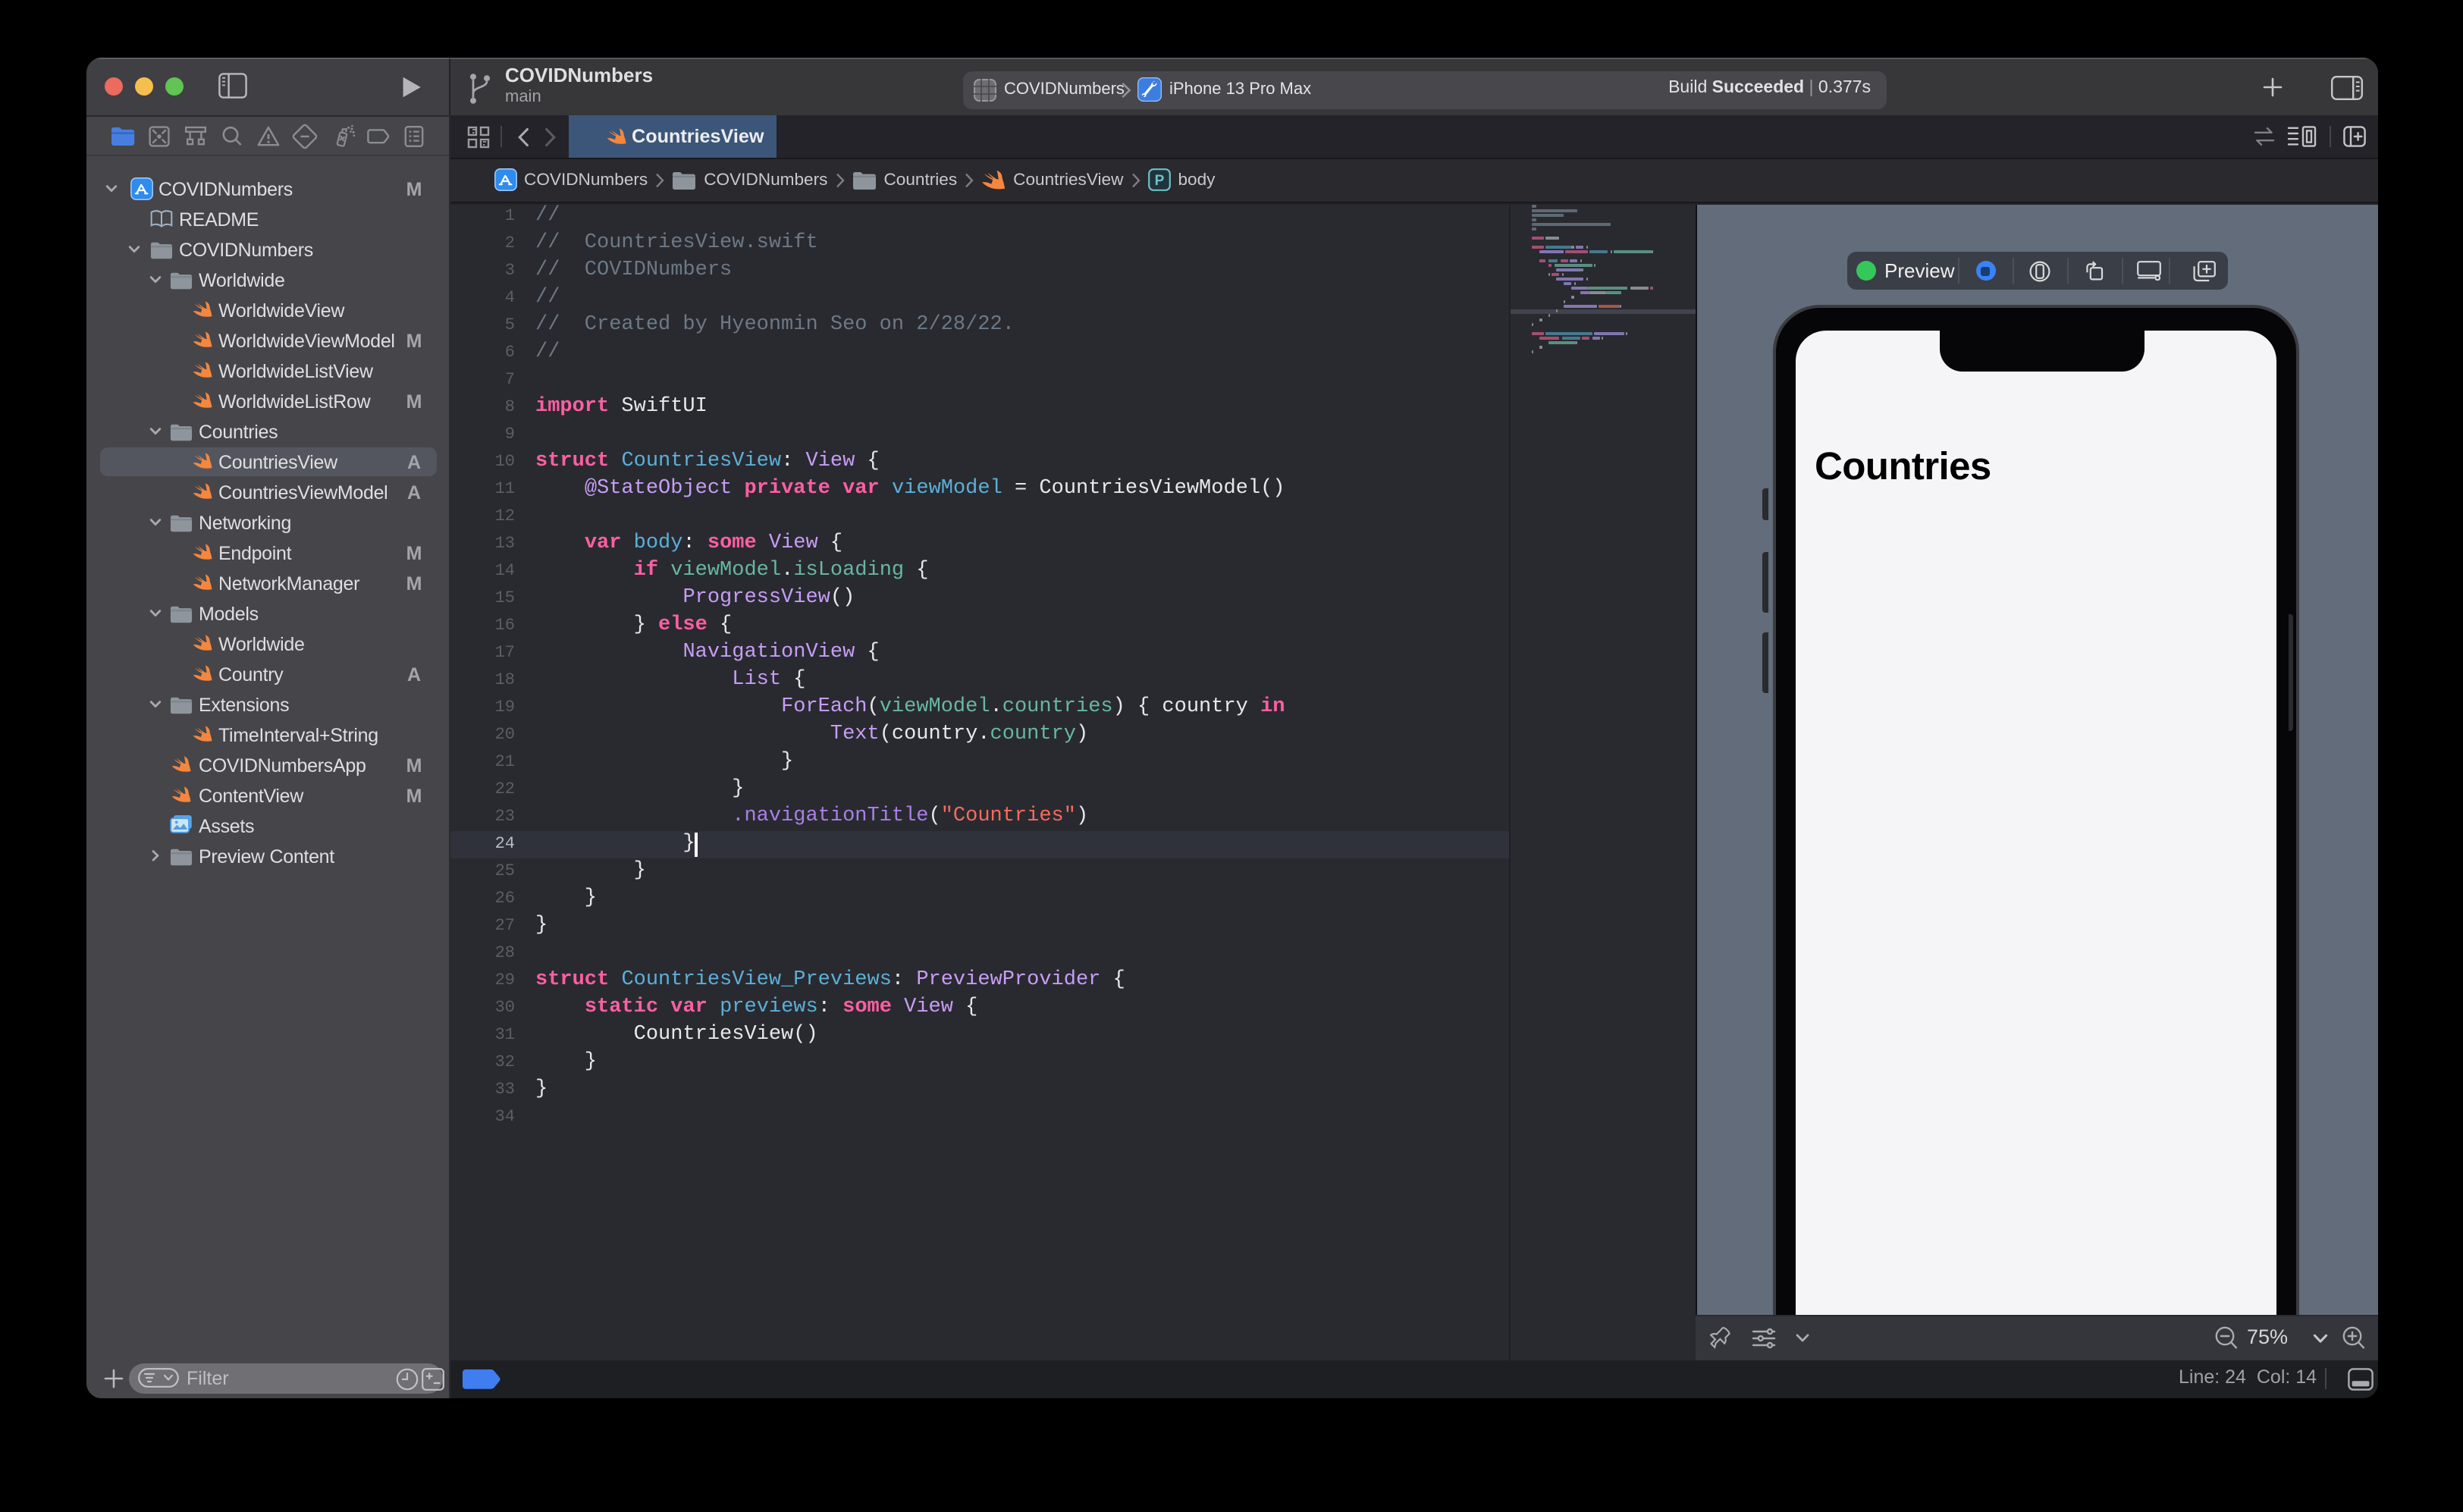  Describe the element at coordinates (1159, 181) in the screenshot. I see `svg-text: P` at that location.